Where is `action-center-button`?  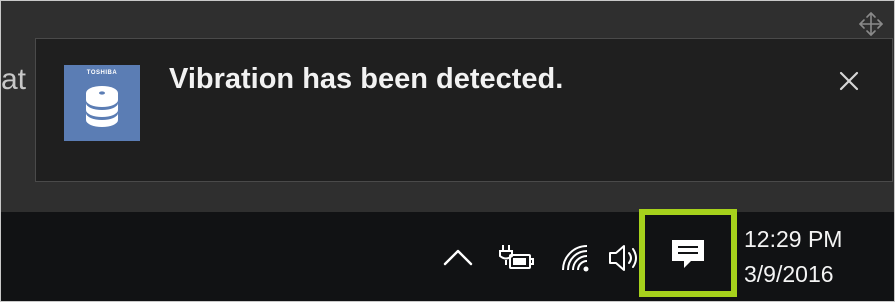 action-center-button is located at coordinates (688, 253).